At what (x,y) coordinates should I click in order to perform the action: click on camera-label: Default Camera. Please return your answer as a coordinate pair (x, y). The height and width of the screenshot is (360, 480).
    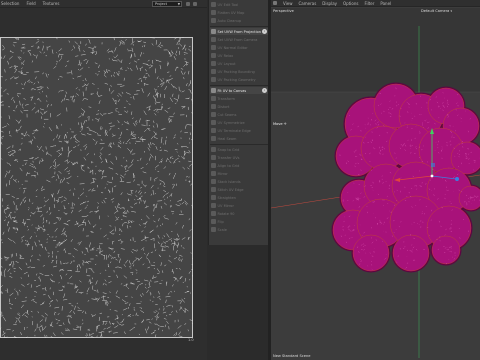
    Looking at the image, I should click on (435, 11).